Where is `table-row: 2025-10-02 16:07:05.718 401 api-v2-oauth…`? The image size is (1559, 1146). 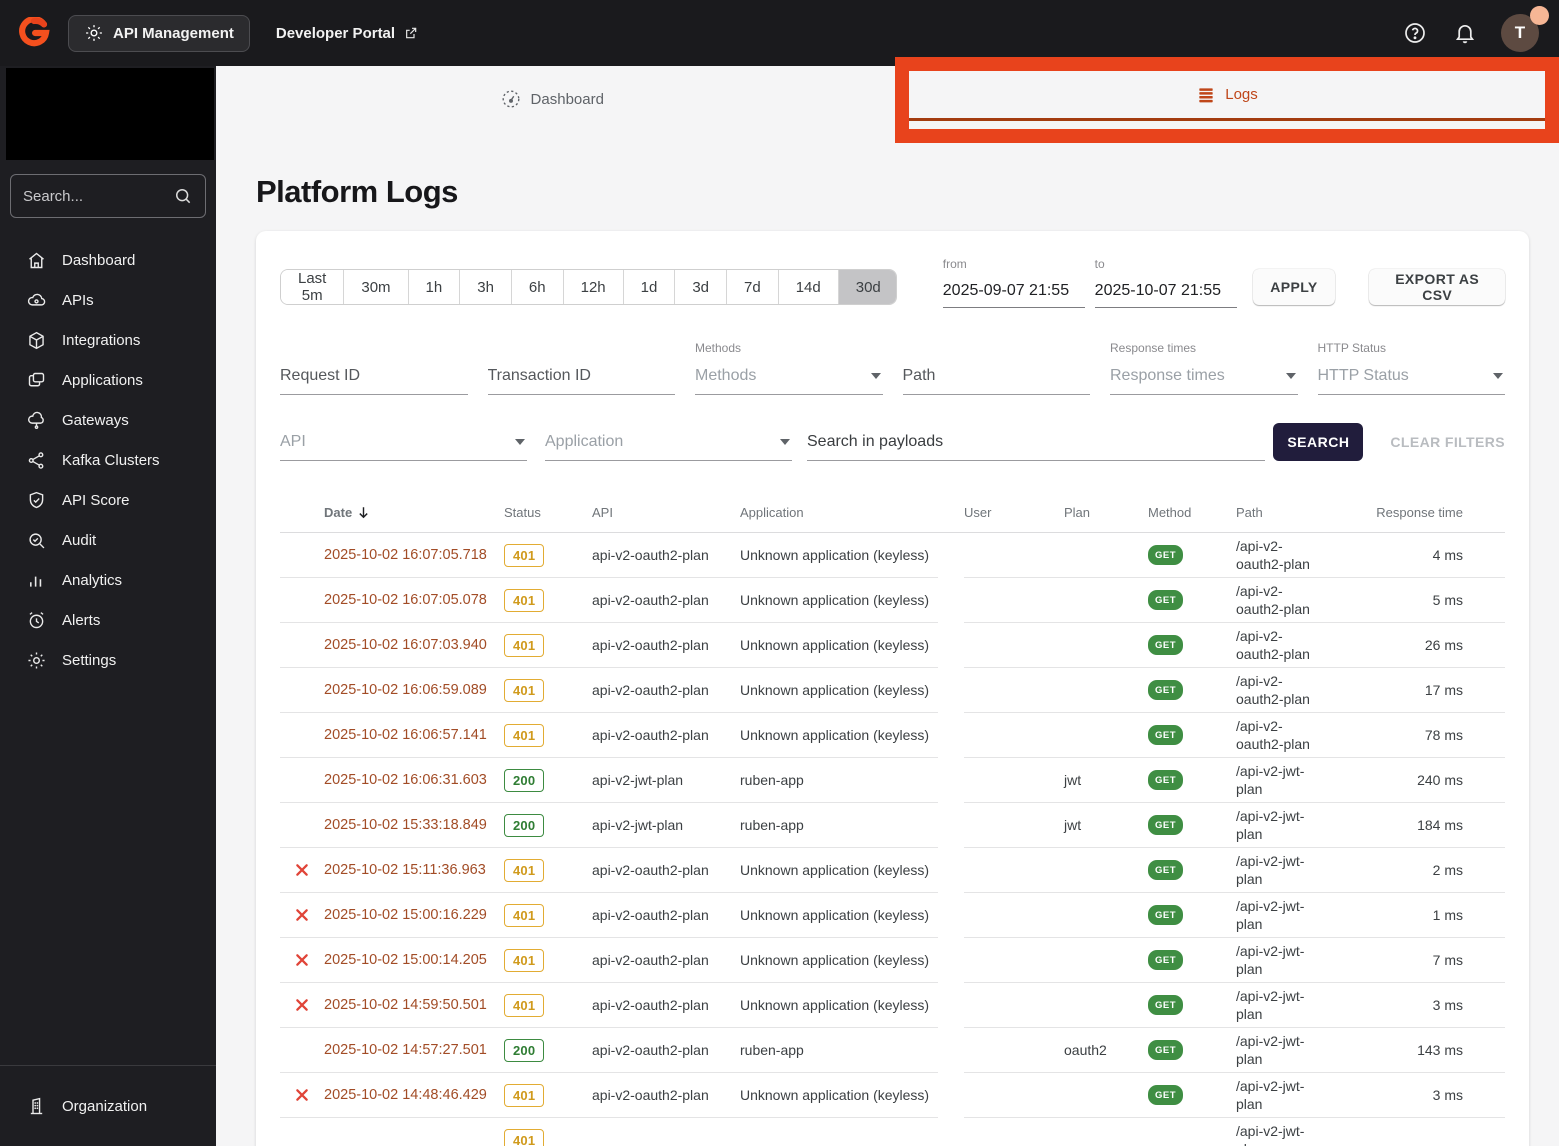 table-row: 2025-10-02 16:07:05.718 401 api-v2-oauth… is located at coordinates (892, 555).